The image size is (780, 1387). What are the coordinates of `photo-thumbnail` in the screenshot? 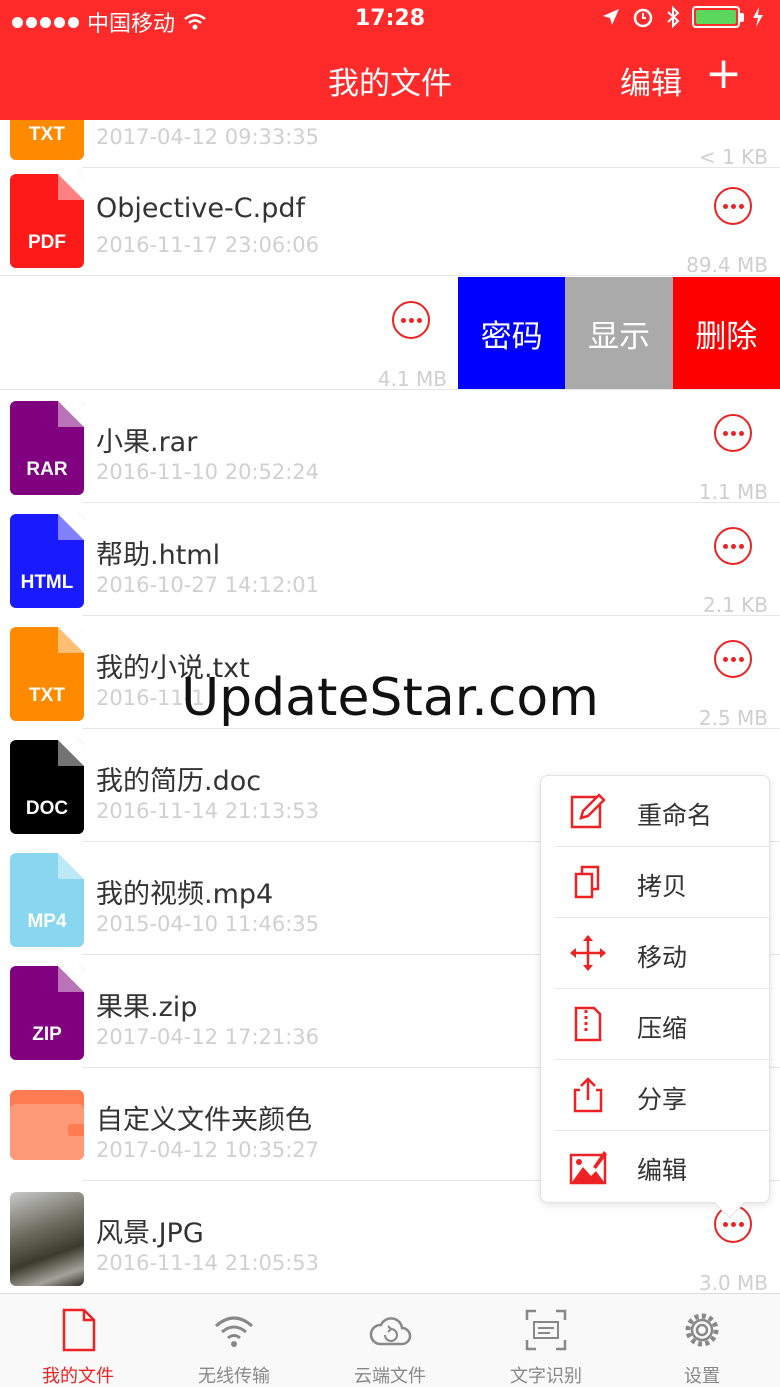 It's located at (47, 1239).